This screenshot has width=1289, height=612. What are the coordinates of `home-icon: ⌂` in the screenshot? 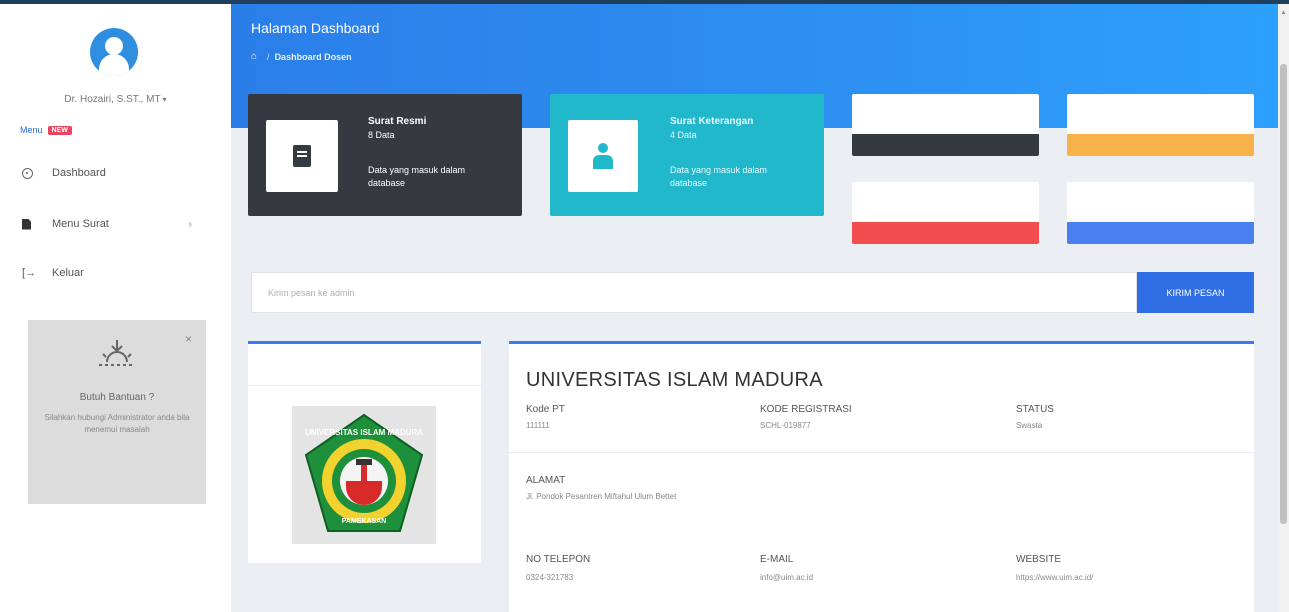 It's located at (254, 56).